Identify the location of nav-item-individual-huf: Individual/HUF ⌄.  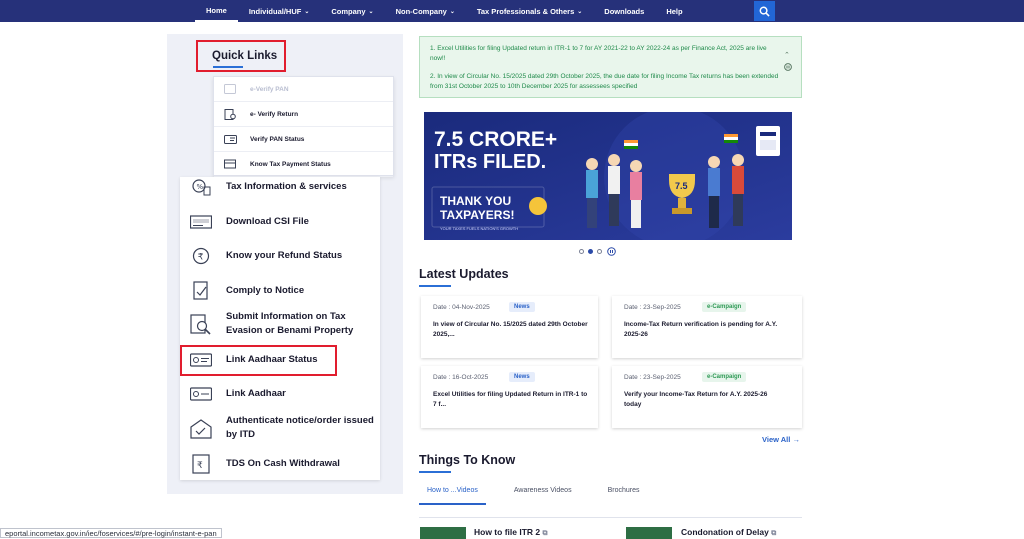
(279, 11).